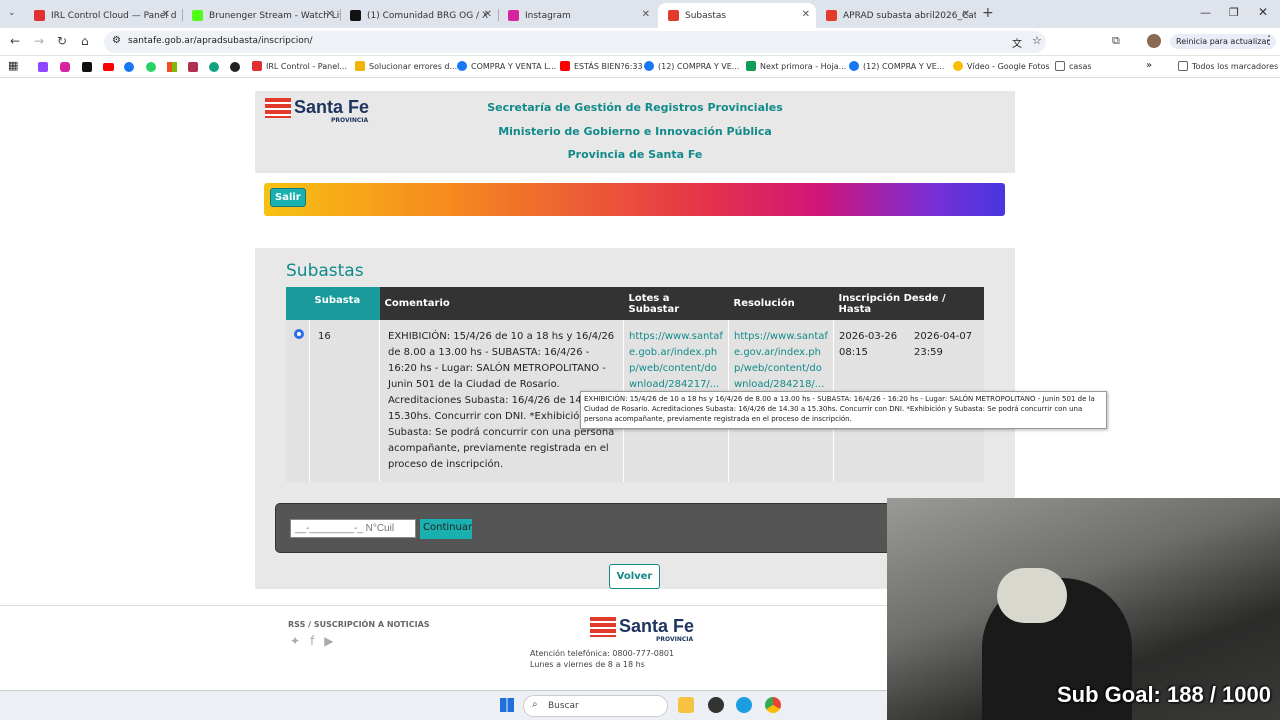 Image resolution: width=1280 pixels, height=720 pixels. I want to click on bookmark-star-icon: ☆, so click(1037, 40).